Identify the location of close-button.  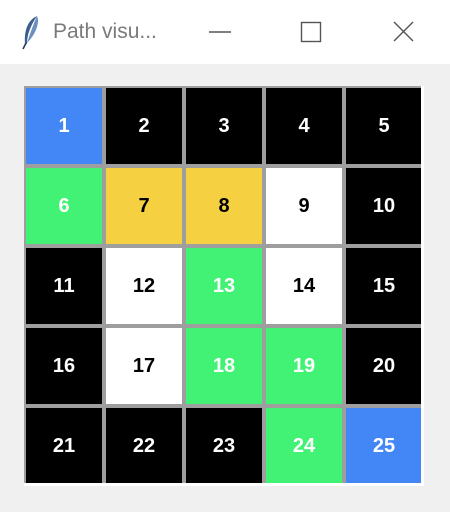
(403, 32).